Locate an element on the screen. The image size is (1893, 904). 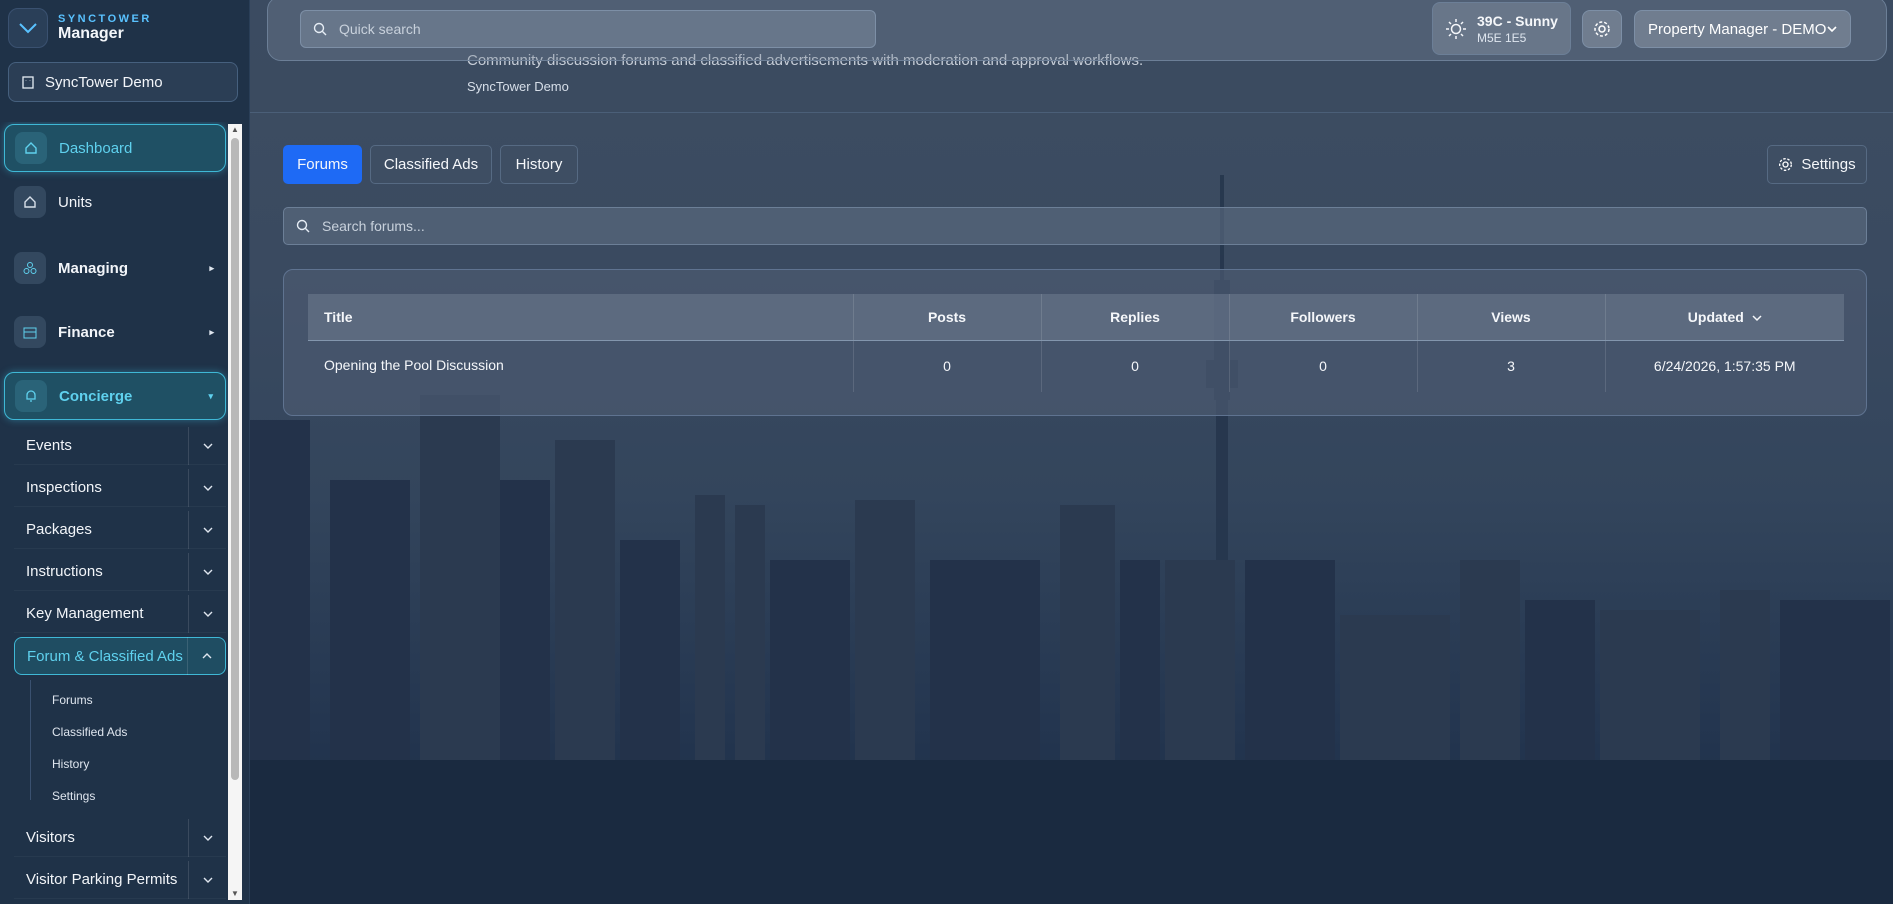
sidebar-item-dashboard: Dashboard is located at coordinates (115, 148).